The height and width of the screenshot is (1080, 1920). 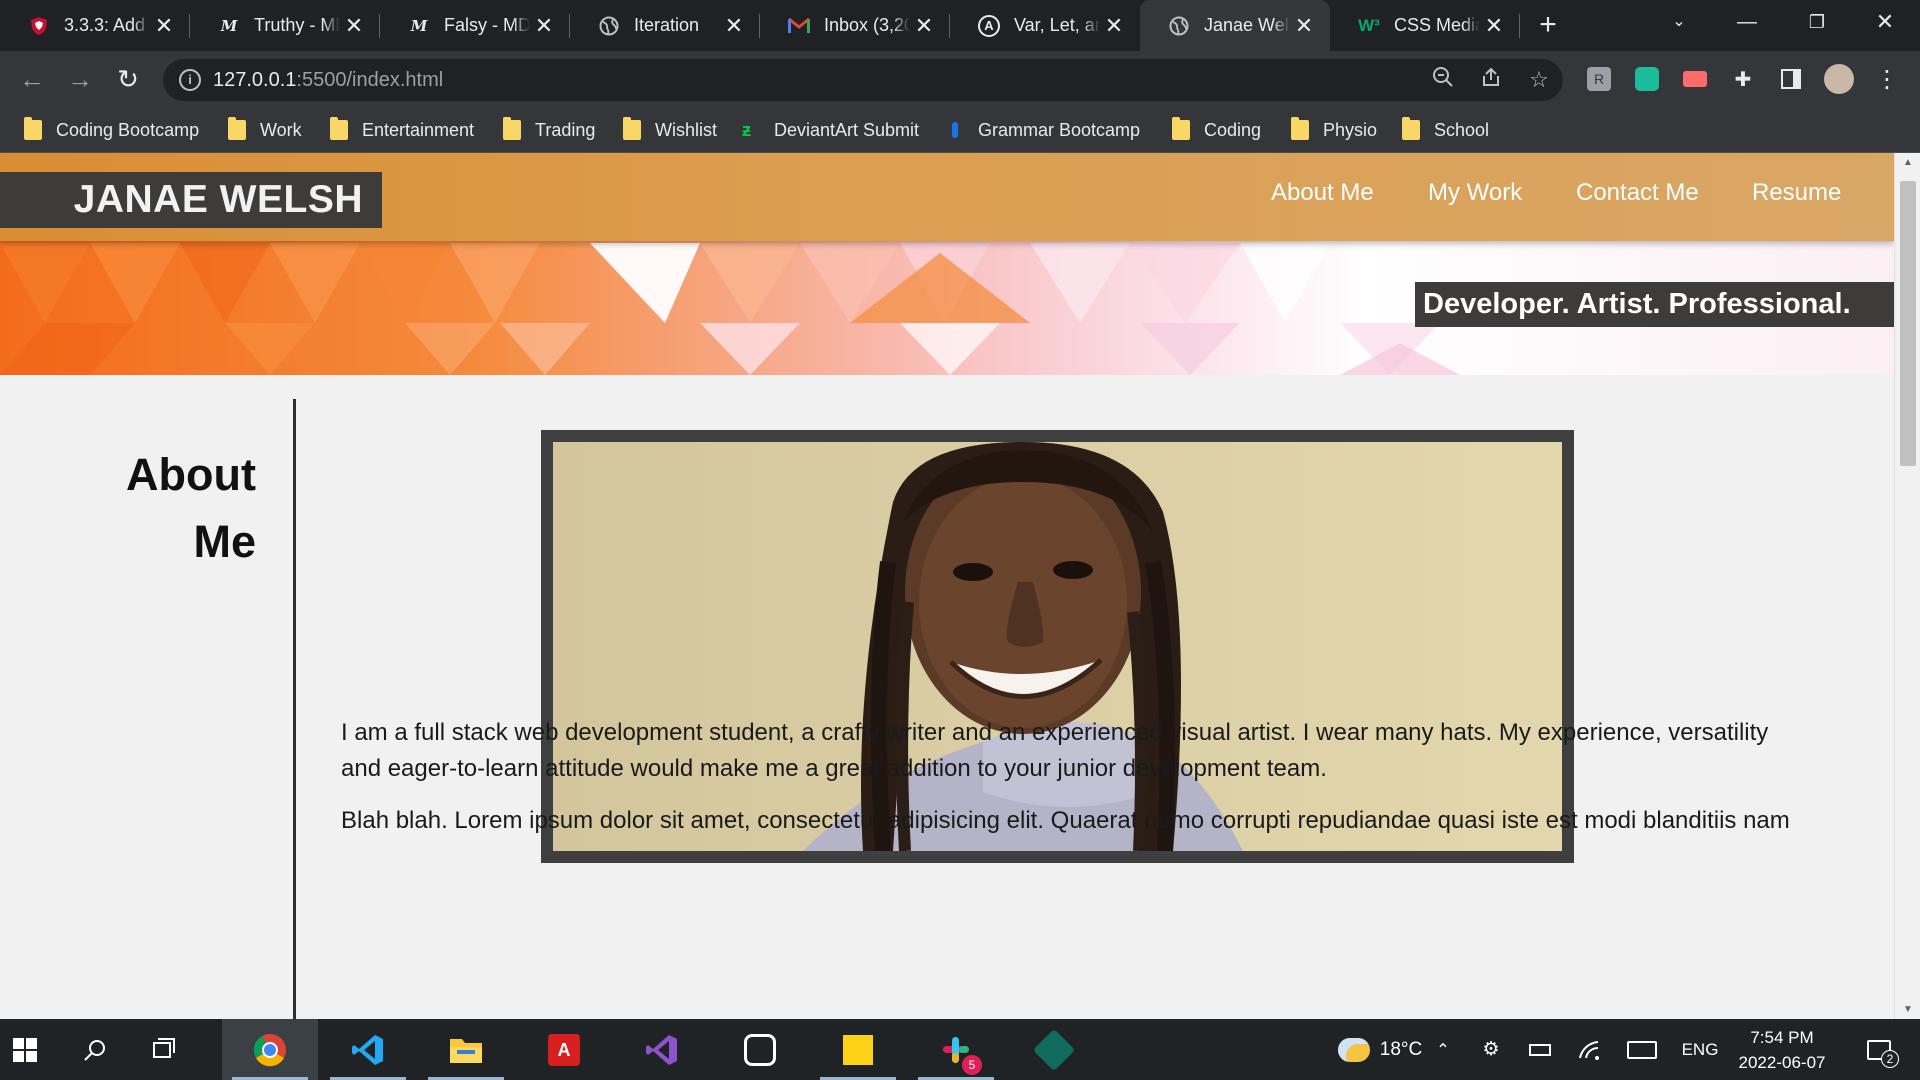 What do you see at coordinates (1907, 1009) in the screenshot?
I see `scroll-down-arrow-icon: ▼` at bounding box center [1907, 1009].